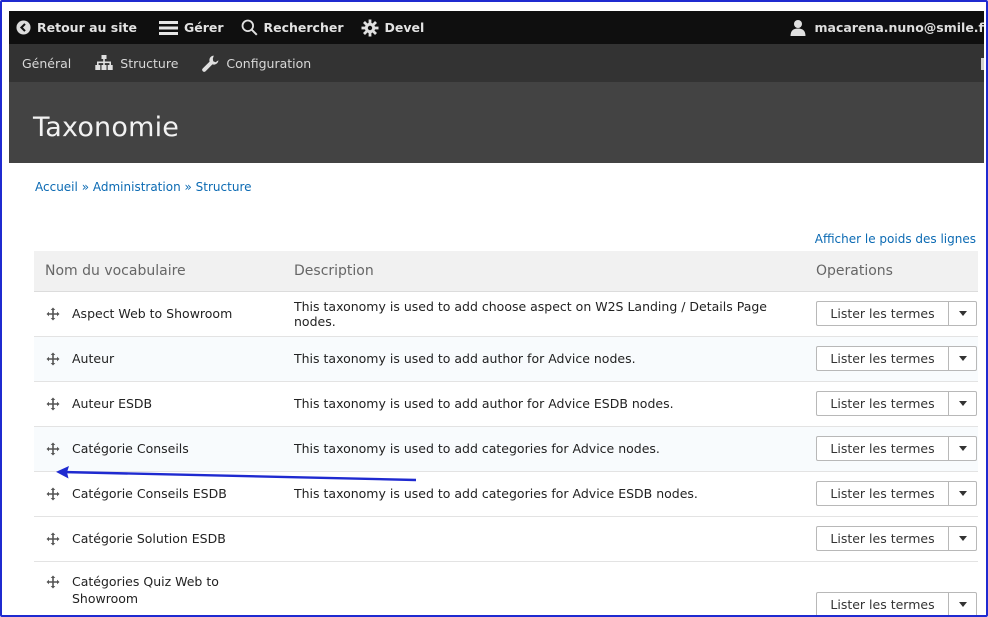 The width and height of the screenshot is (988, 617). I want to click on vocab-name-cell: Auteur, so click(159, 359).